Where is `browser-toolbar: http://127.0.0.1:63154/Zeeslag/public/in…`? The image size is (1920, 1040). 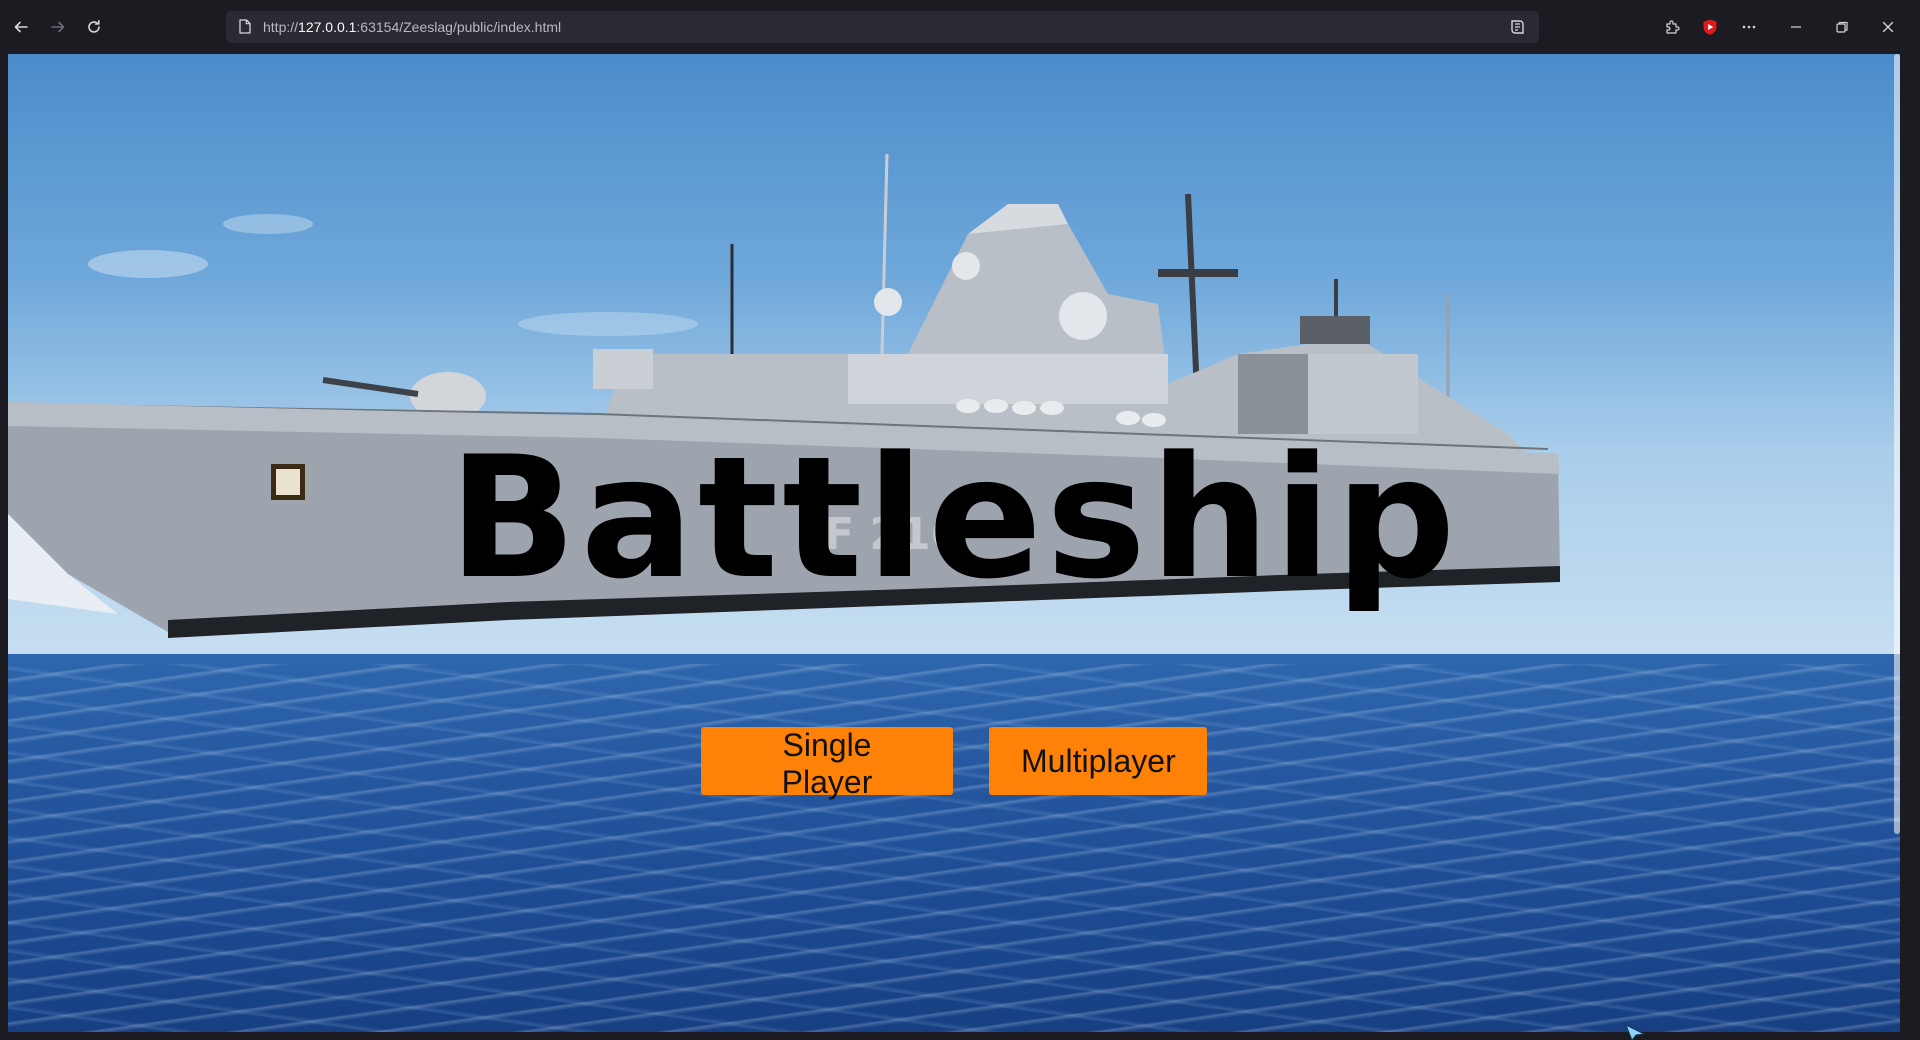 browser-toolbar: http://127.0.0.1:63154/Zeeslag/public/in… is located at coordinates (960, 27).